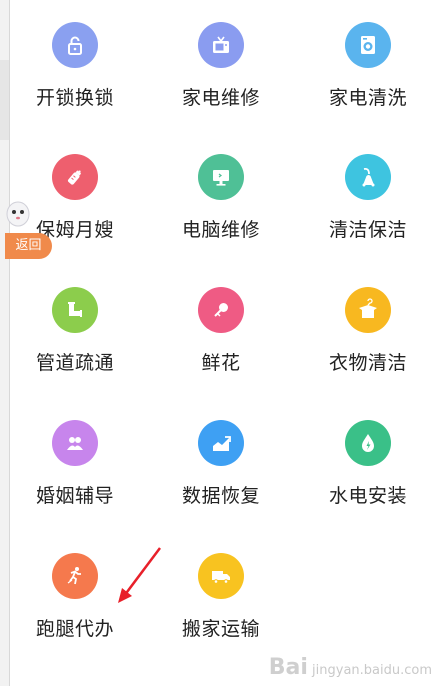  Describe the element at coordinates (368, 177) in the screenshot. I see `vacuum-icon` at that location.